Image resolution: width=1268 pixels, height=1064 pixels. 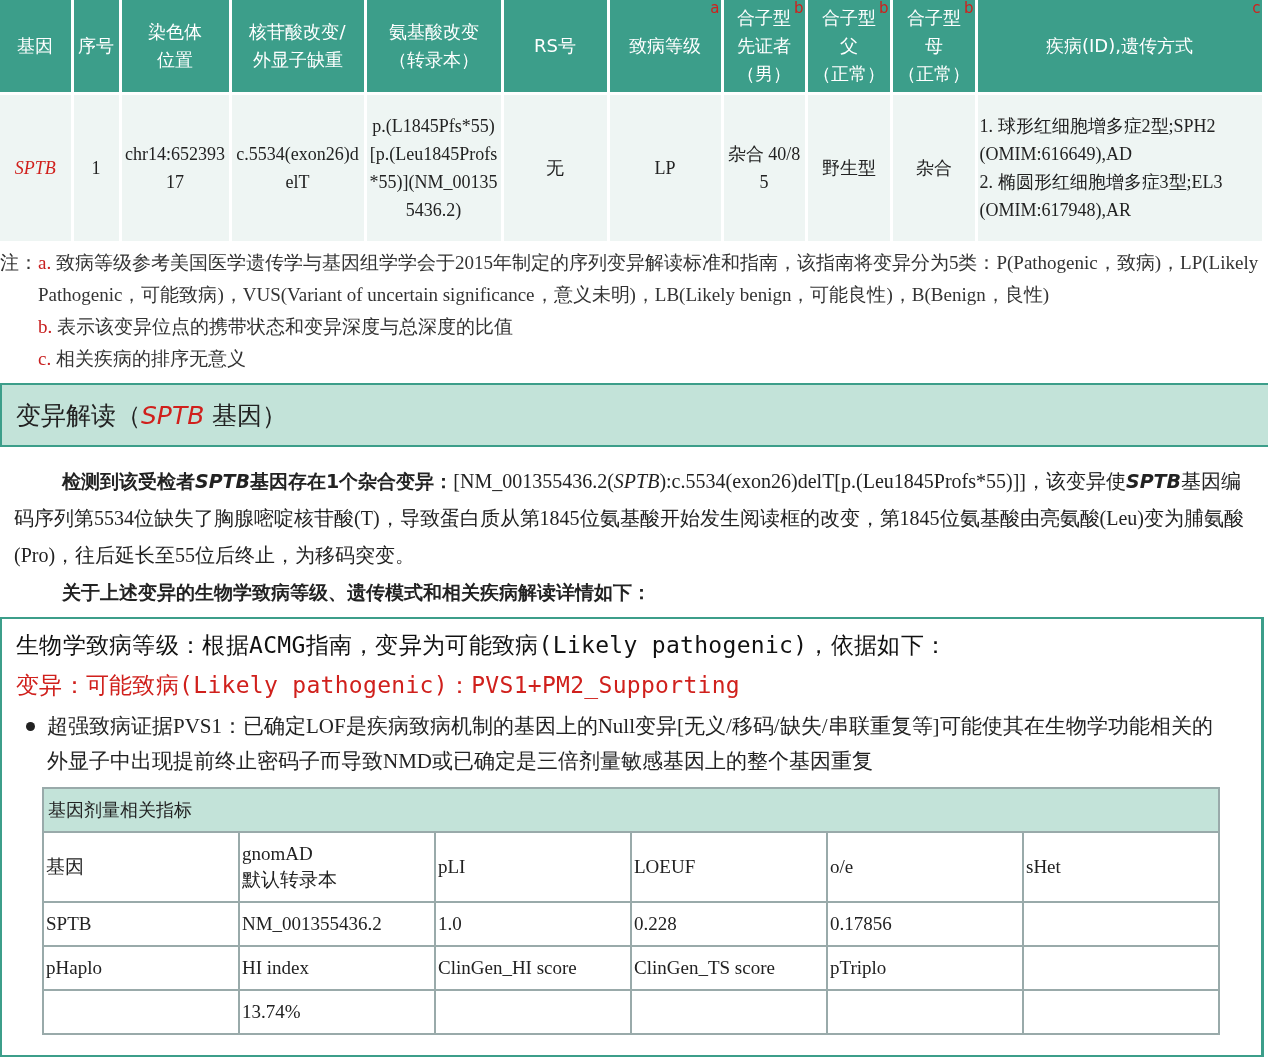 I want to click on table-cell: o/e, so click(x=925, y=867).